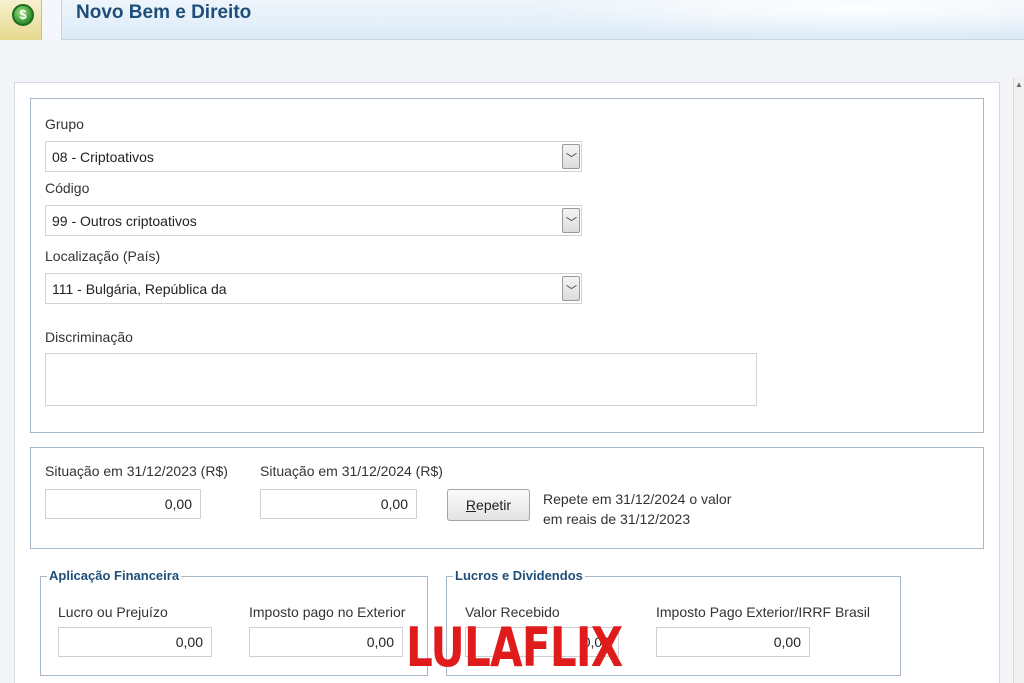 Image resolution: width=1024 pixels, height=683 pixels. Describe the element at coordinates (326, 642) in the screenshot. I see `imposto-exterior-input: 0,00` at that location.